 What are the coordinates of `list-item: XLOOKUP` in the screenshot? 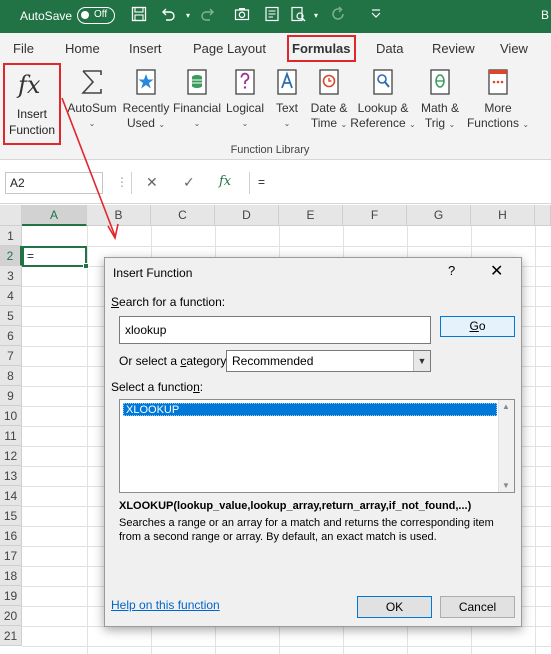 It's located at (310, 409).